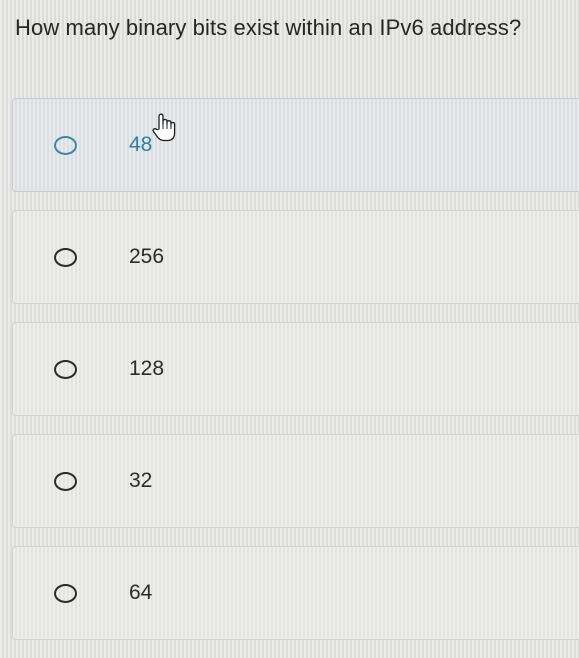  Describe the element at coordinates (147, 256) in the screenshot. I see `answer-label-2: 256` at that location.